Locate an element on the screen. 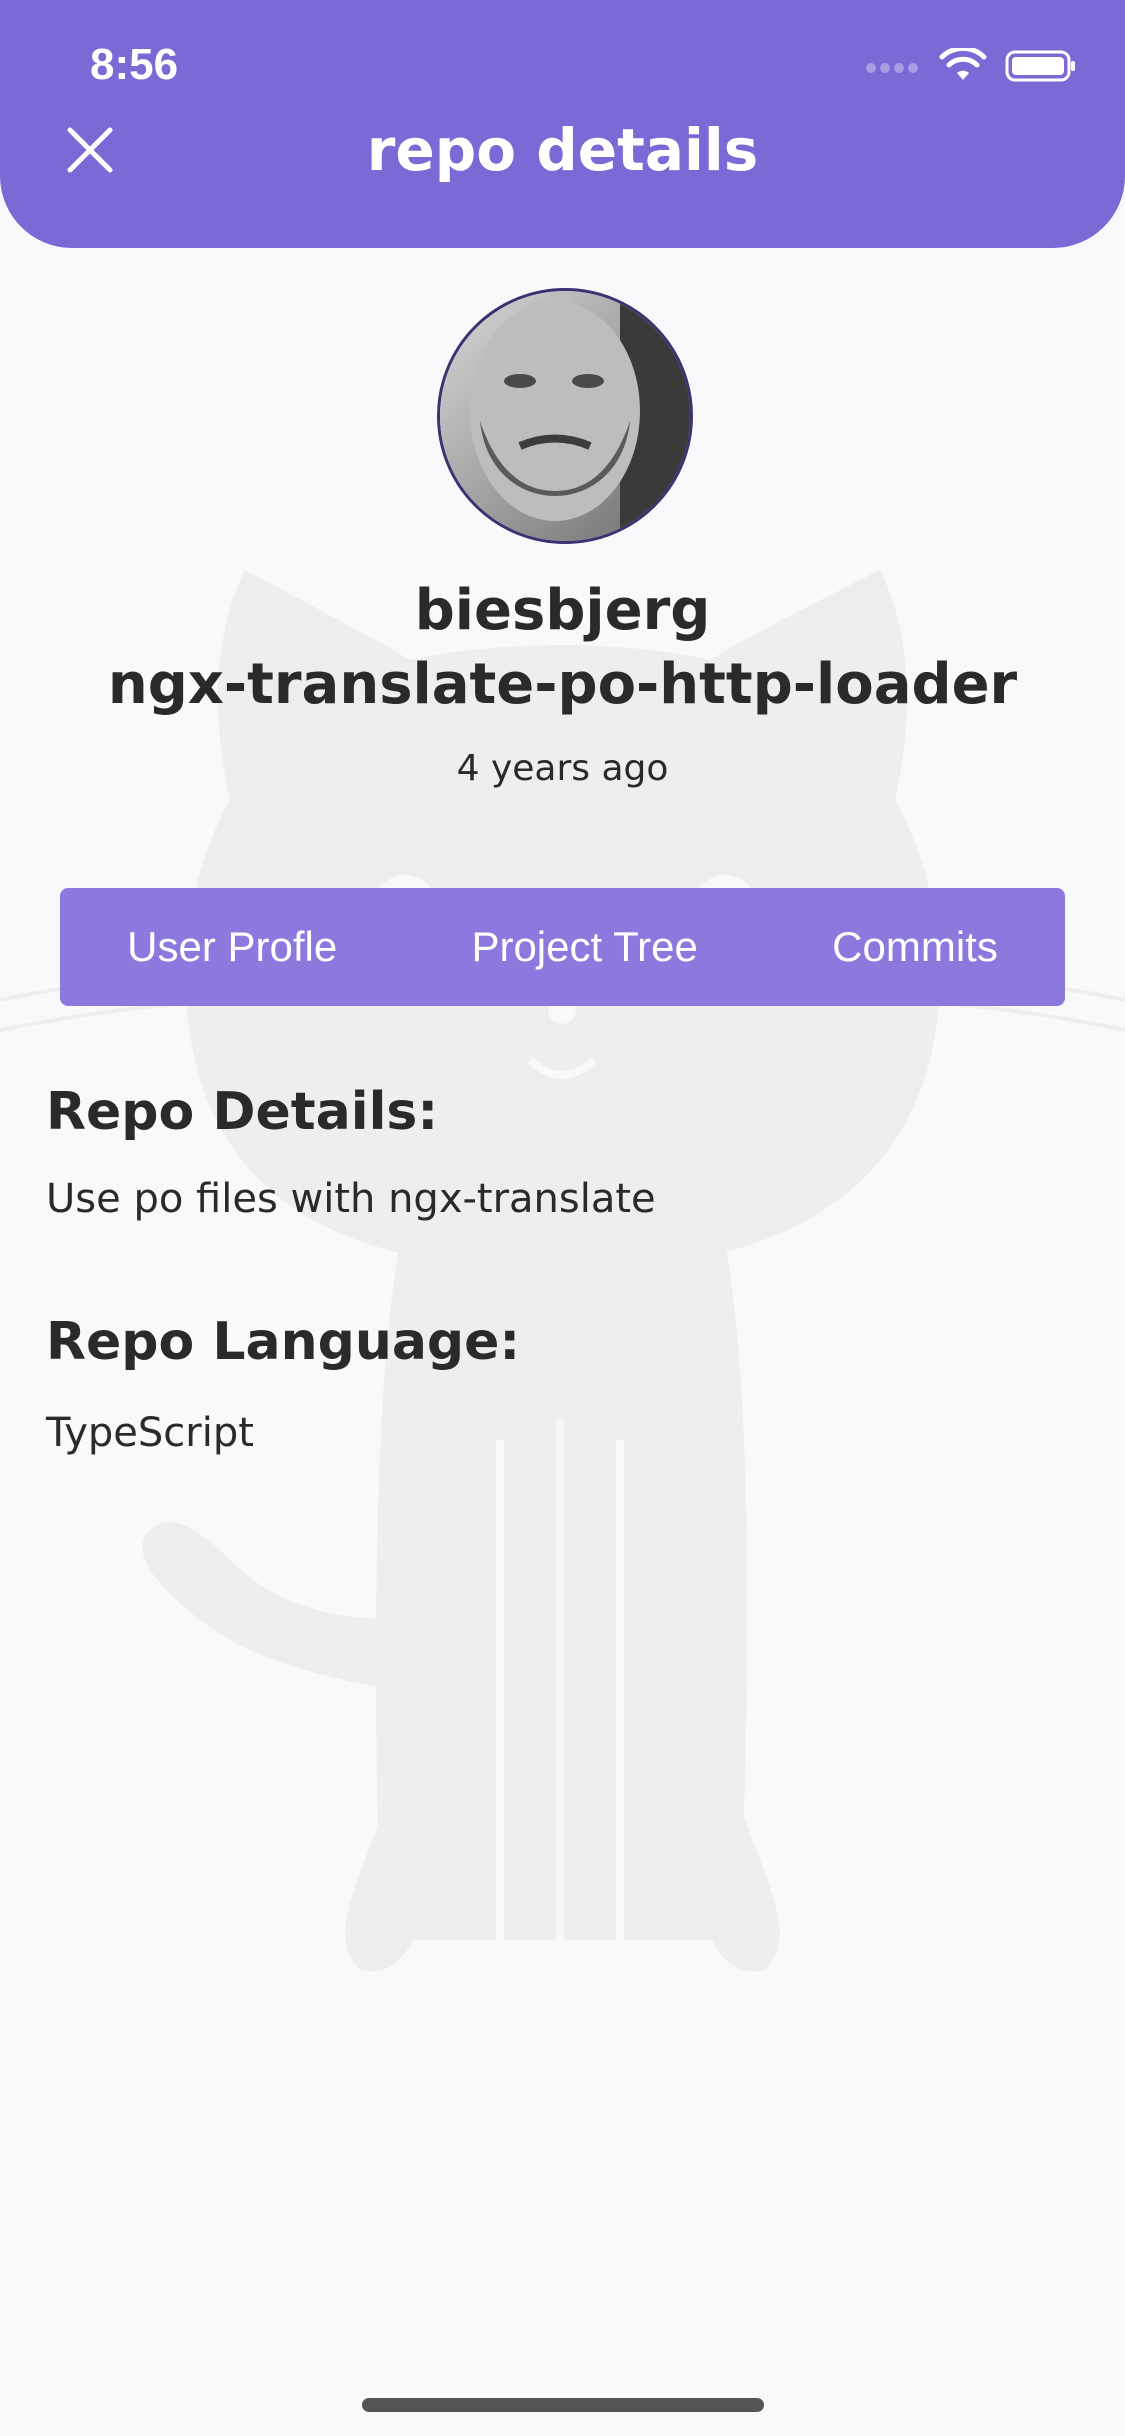 This screenshot has height=2436, width=1125. tab-commits: Commits is located at coordinates (915, 947).